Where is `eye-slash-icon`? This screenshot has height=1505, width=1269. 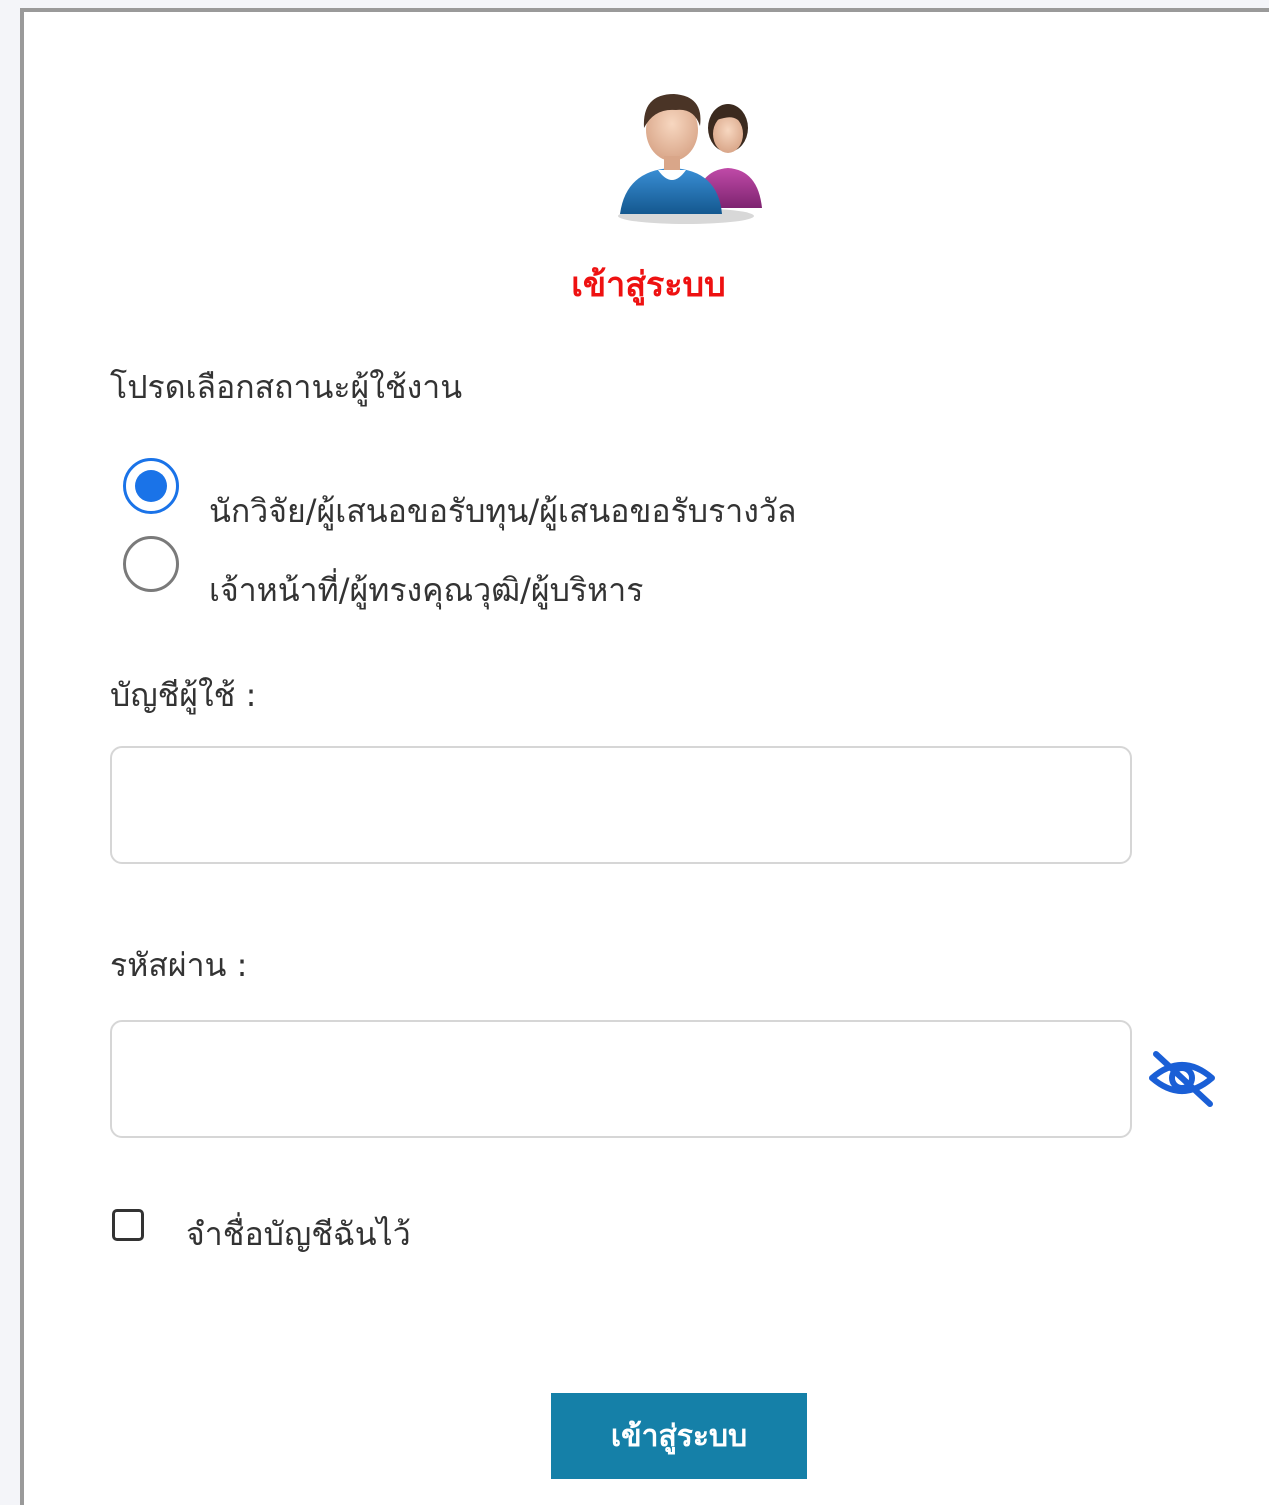 eye-slash-icon is located at coordinates (1182, 1078).